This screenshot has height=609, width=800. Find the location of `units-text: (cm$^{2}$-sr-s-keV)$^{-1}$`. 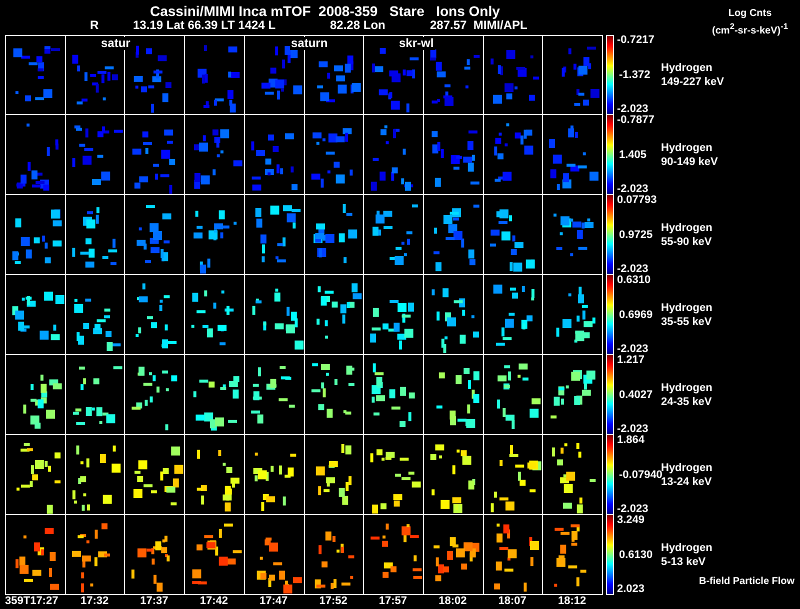

units-text: (cm$^{2}$-sr-s-keV)$^{-1}$ is located at coordinates (750, 29).